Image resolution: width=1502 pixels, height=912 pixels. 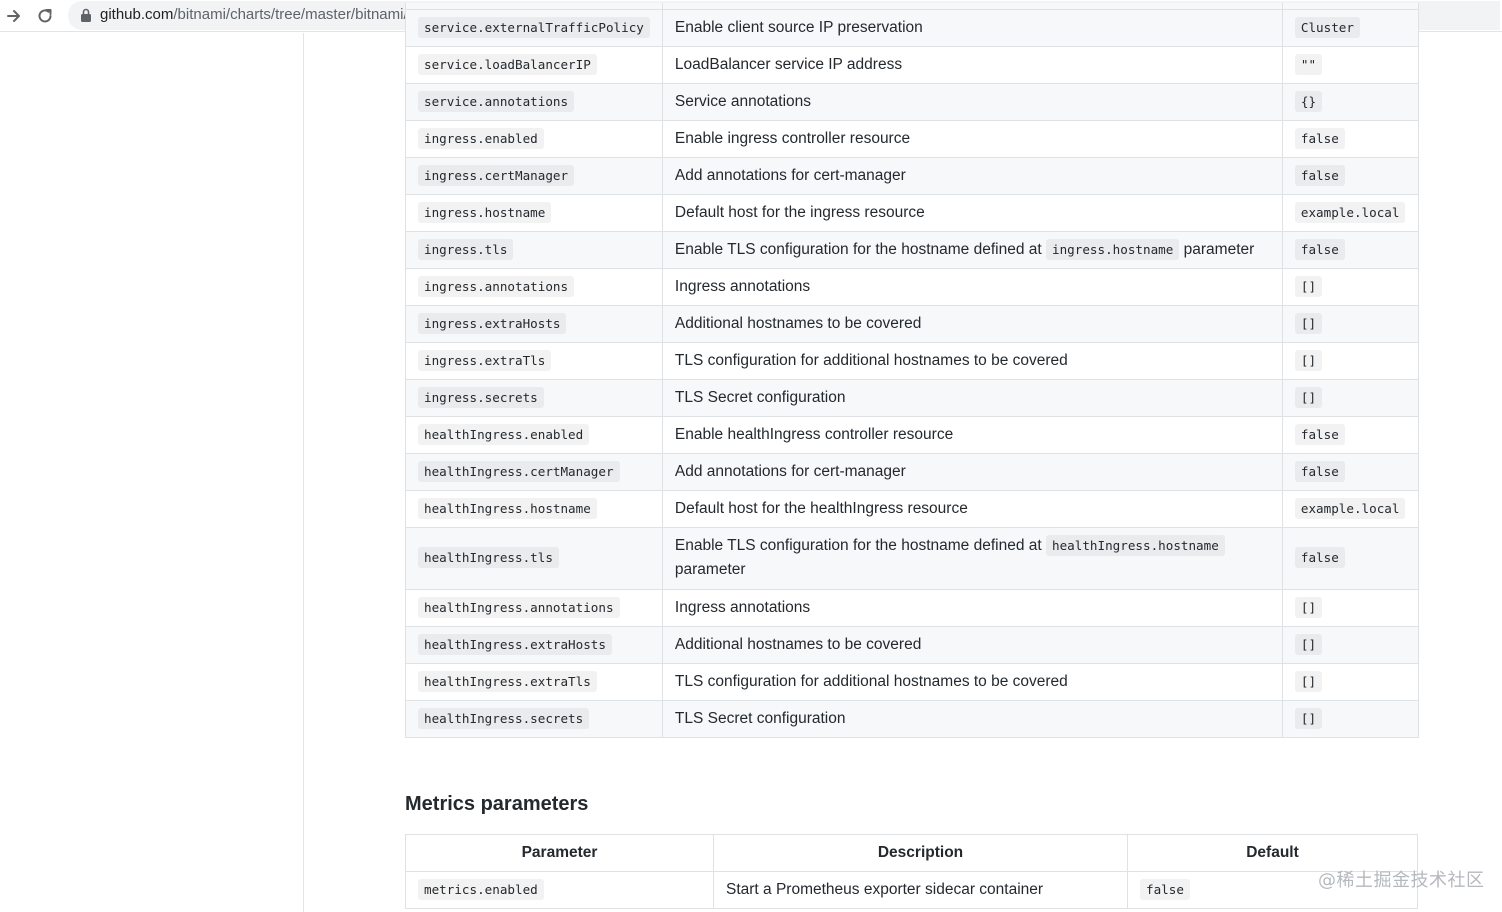 I want to click on reload-icon, so click(x=45, y=16).